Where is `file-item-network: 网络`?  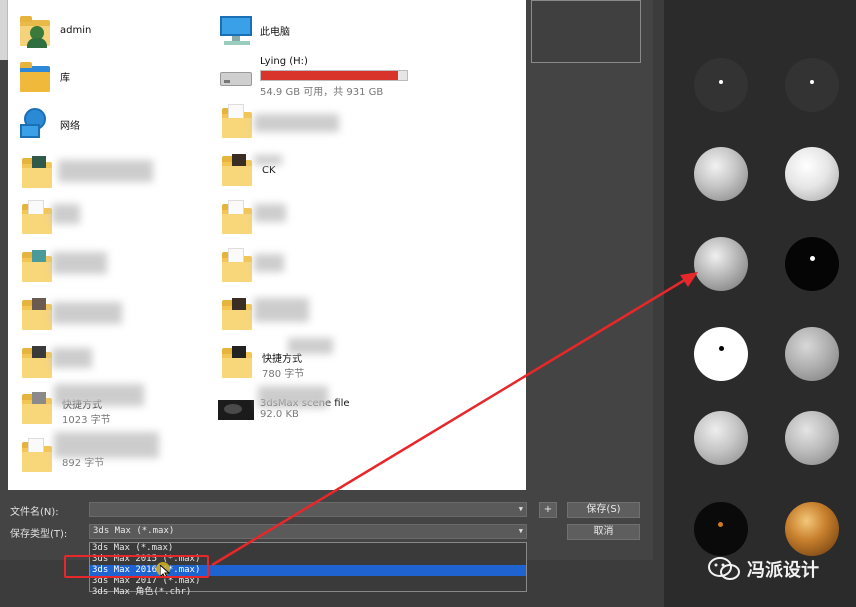 file-item-network: 网络 is located at coordinates (49, 124).